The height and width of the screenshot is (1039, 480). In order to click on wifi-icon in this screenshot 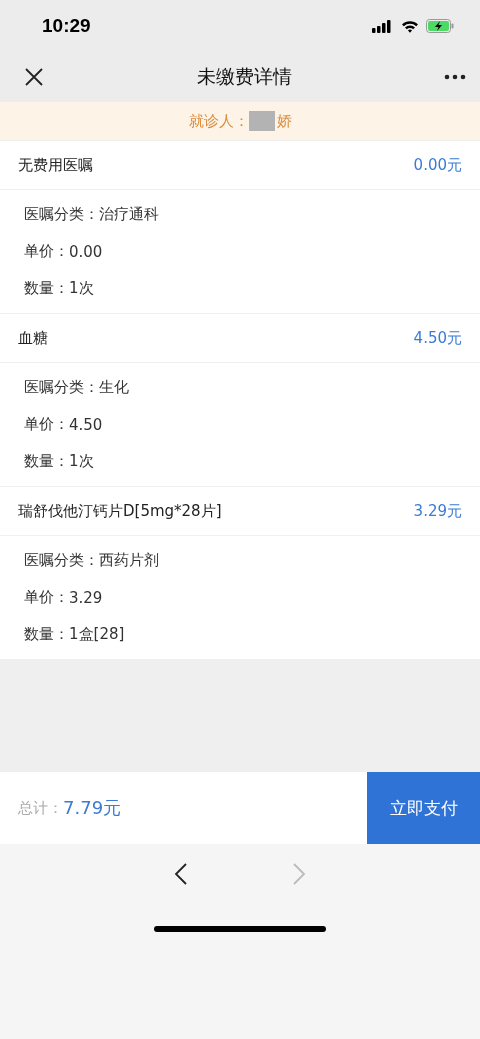, I will do `click(410, 26)`.